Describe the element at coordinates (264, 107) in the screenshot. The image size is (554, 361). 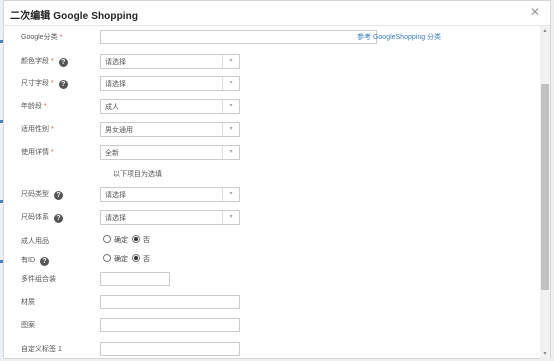
I see `age-group-row: 年龄段 * 成人 ▾` at that location.